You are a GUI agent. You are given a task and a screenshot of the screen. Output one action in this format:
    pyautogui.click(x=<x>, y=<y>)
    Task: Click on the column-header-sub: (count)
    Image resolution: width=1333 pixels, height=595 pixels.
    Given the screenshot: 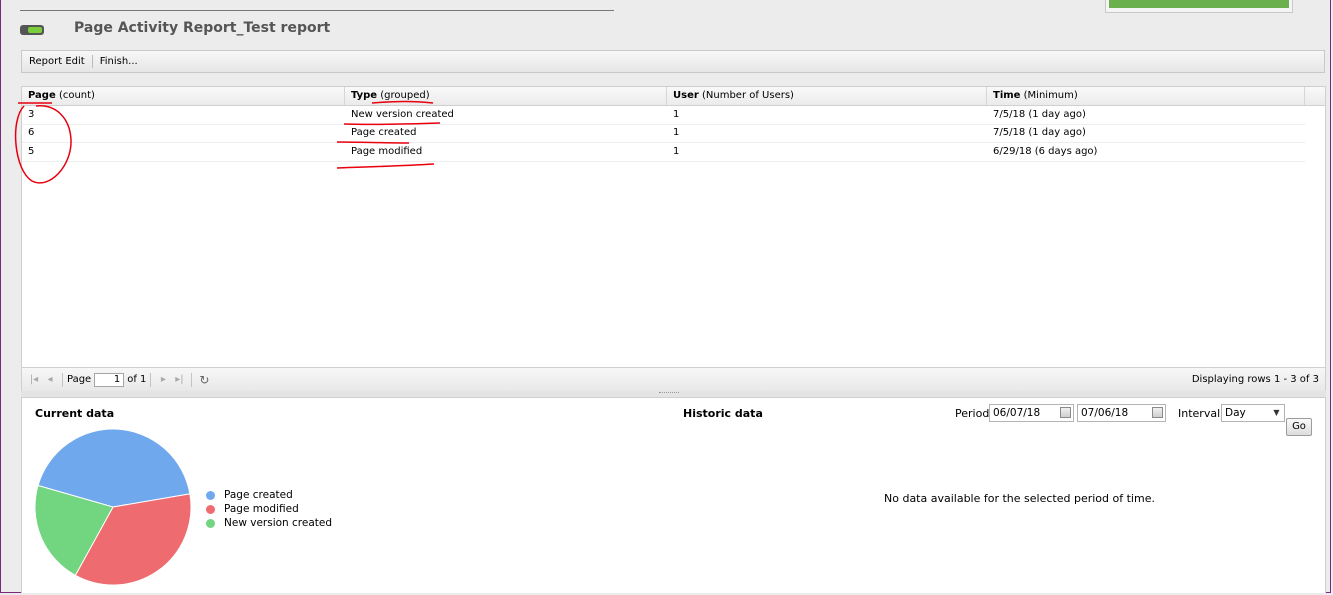 What is the action you would take?
    pyautogui.click(x=76, y=95)
    